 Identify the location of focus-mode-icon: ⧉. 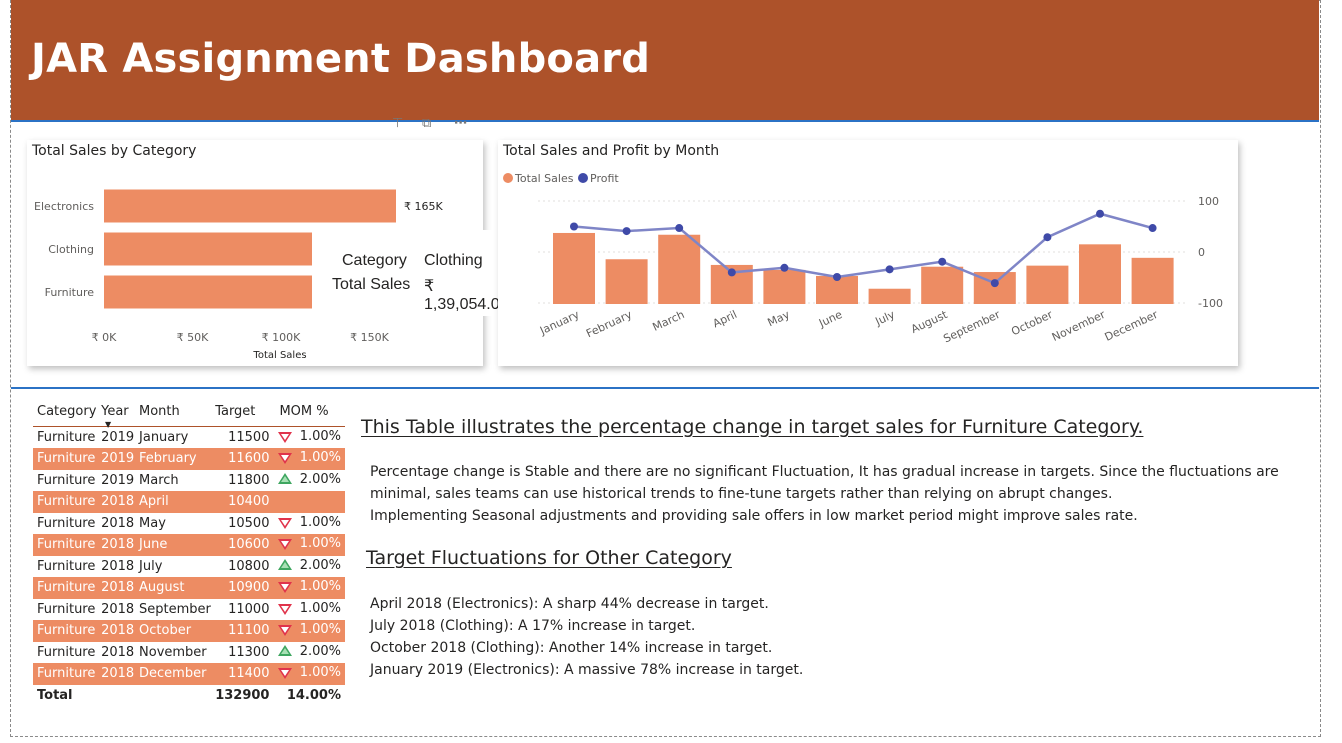
(426, 123).